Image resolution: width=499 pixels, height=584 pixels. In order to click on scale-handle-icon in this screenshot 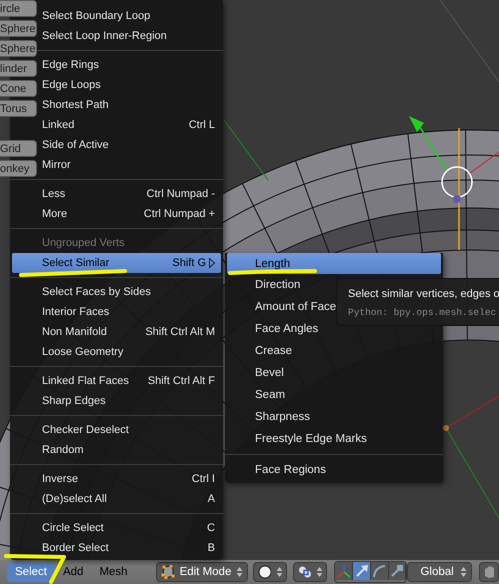, I will do `click(397, 571)`.